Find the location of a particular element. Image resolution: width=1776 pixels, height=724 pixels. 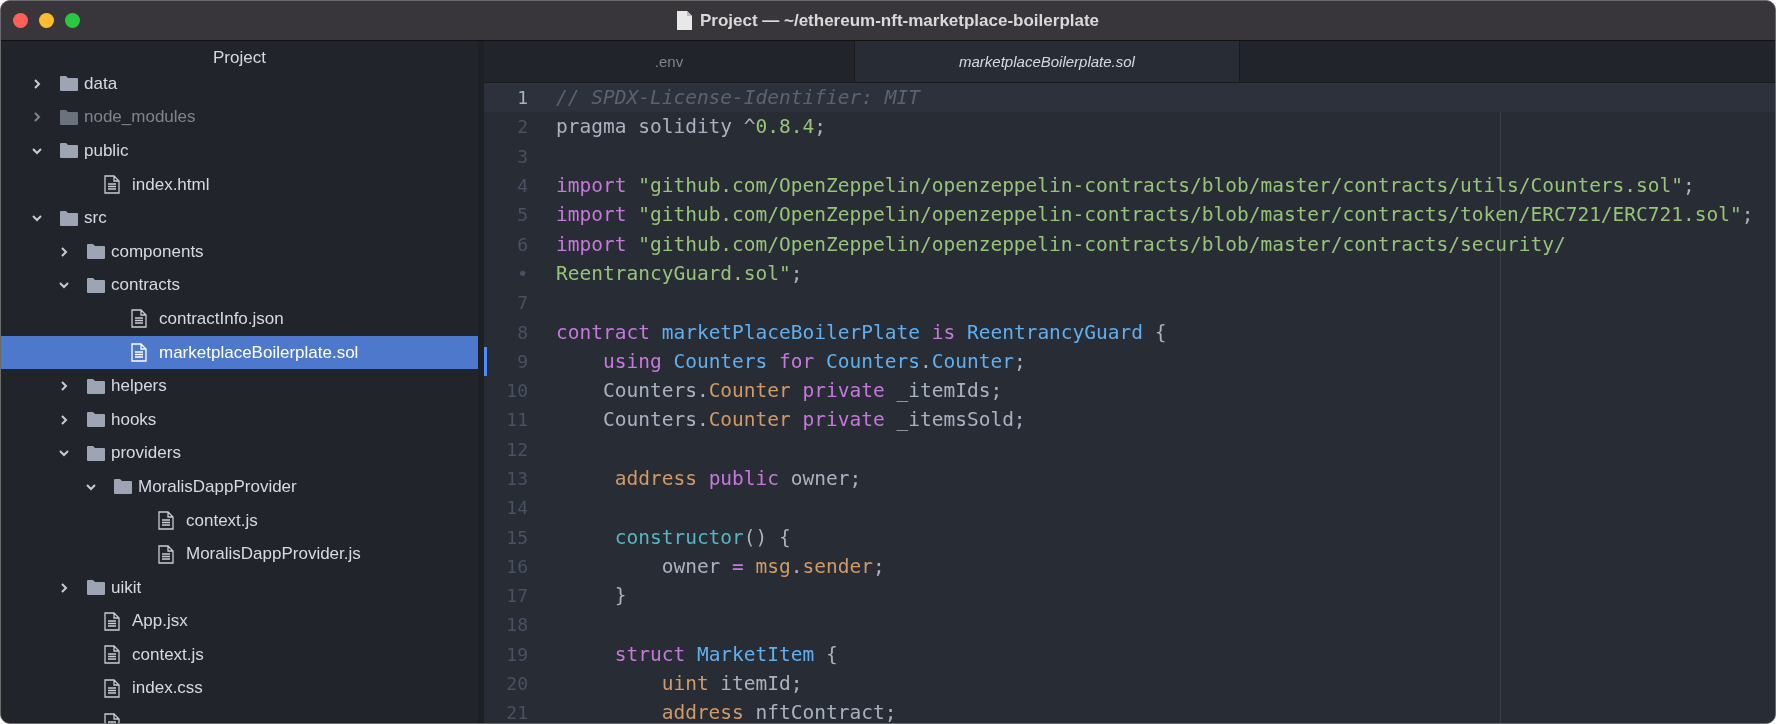

document-icon is located at coordinates (684, 20).